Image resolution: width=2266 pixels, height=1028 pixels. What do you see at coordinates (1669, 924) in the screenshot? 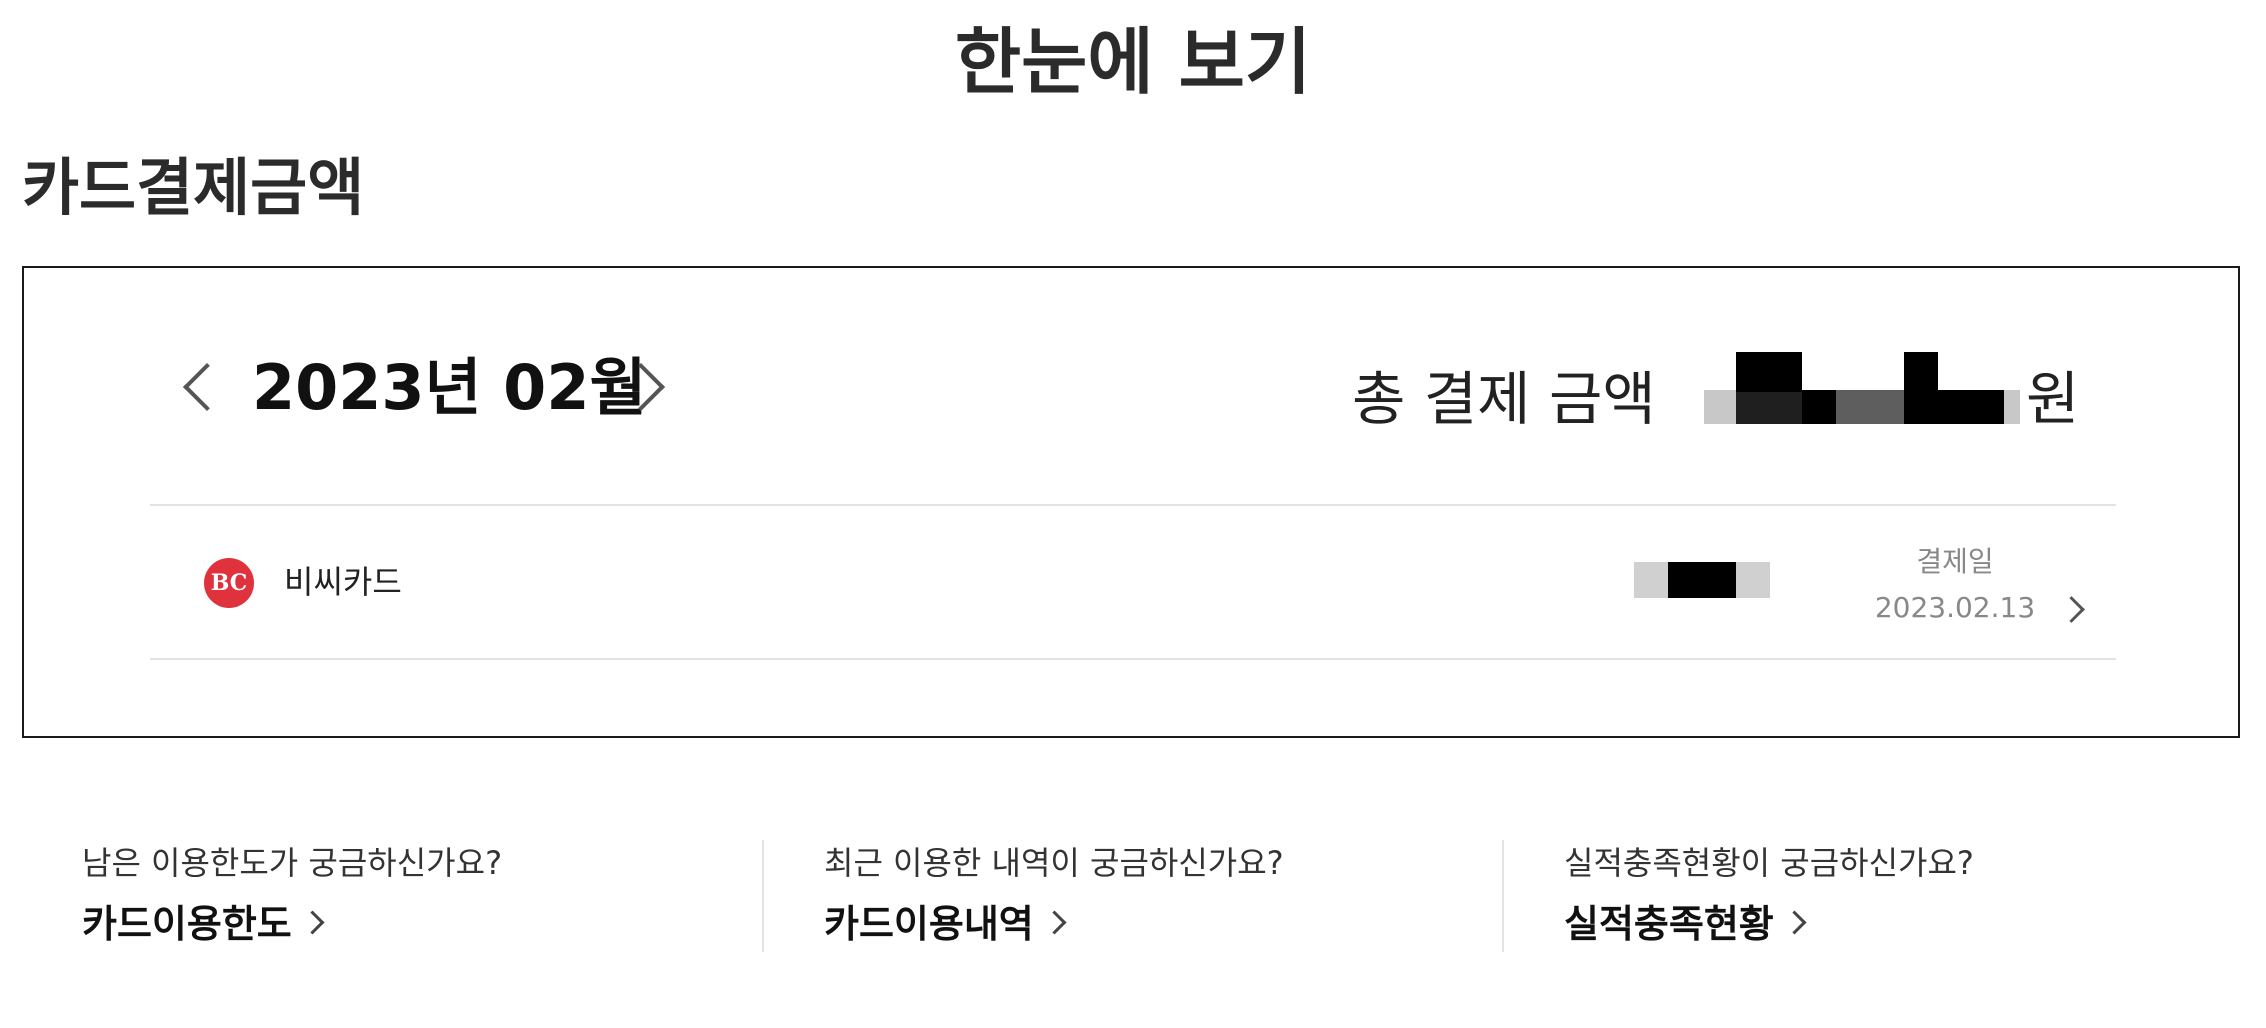
I see `link-action-label: 실적충족현황` at bounding box center [1669, 924].